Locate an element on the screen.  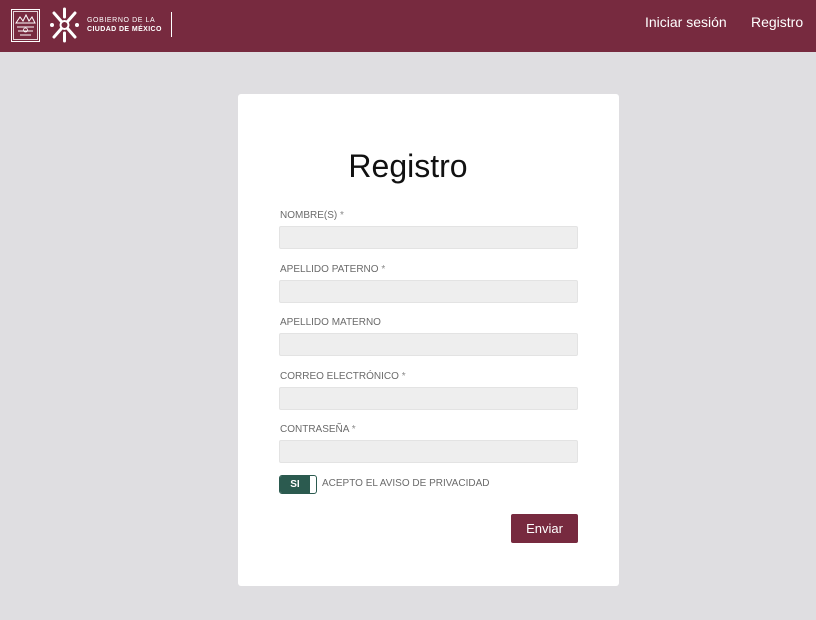
apellido-paterno-input is located at coordinates (428, 291).